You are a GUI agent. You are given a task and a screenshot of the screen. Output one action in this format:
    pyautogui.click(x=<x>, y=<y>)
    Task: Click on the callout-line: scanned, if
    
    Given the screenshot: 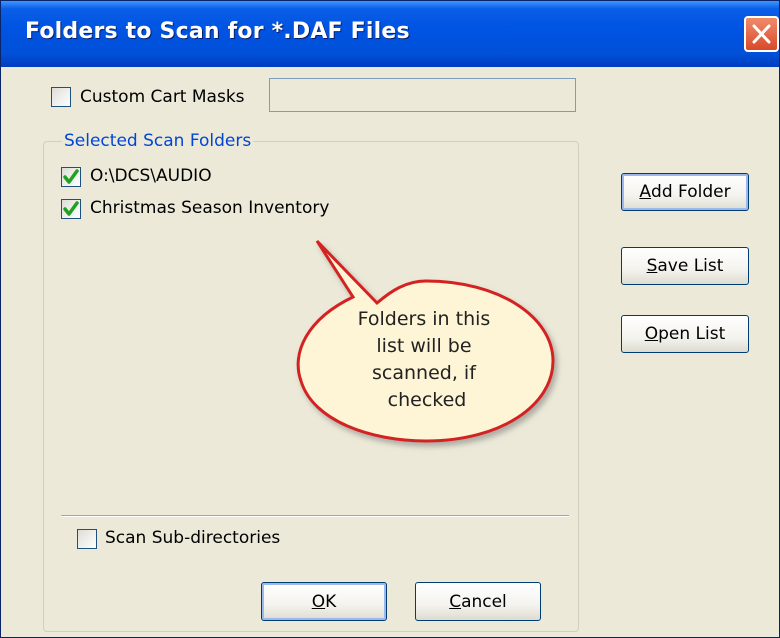 What is the action you would take?
    pyautogui.click(x=424, y=373)
    